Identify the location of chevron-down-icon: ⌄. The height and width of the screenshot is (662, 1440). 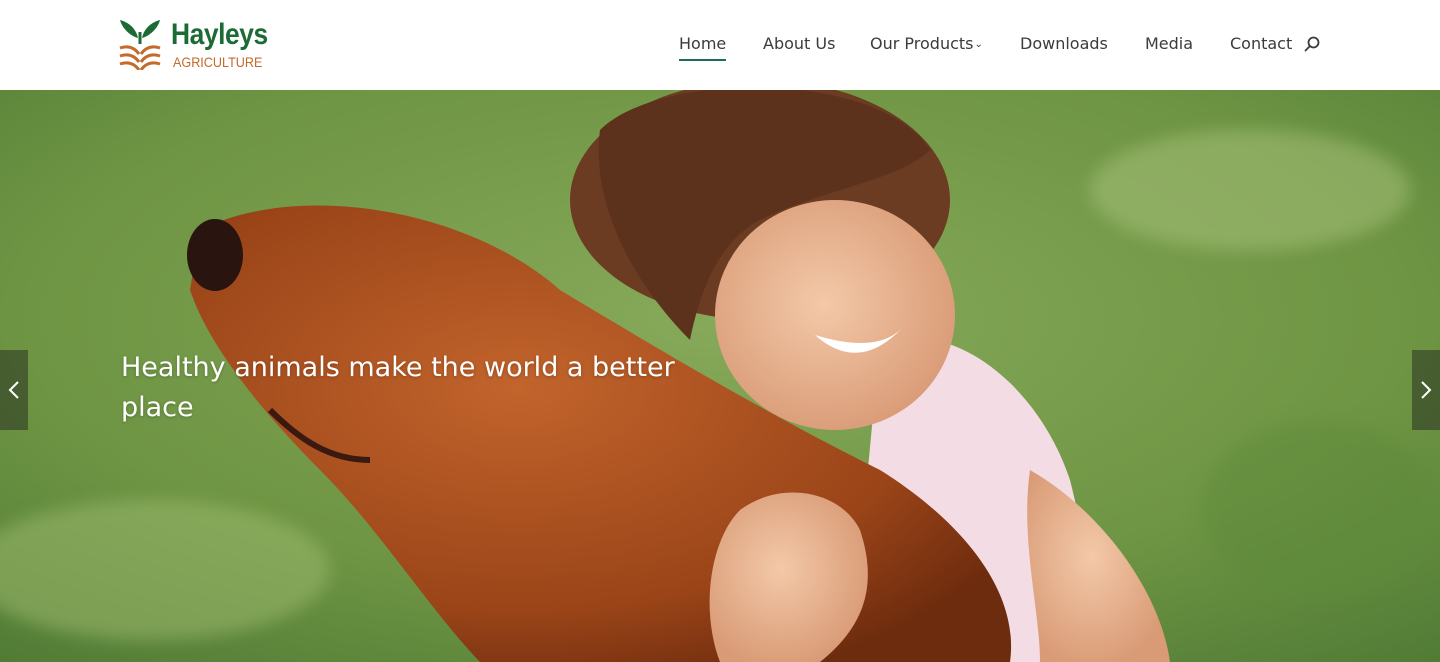
(978, 44).